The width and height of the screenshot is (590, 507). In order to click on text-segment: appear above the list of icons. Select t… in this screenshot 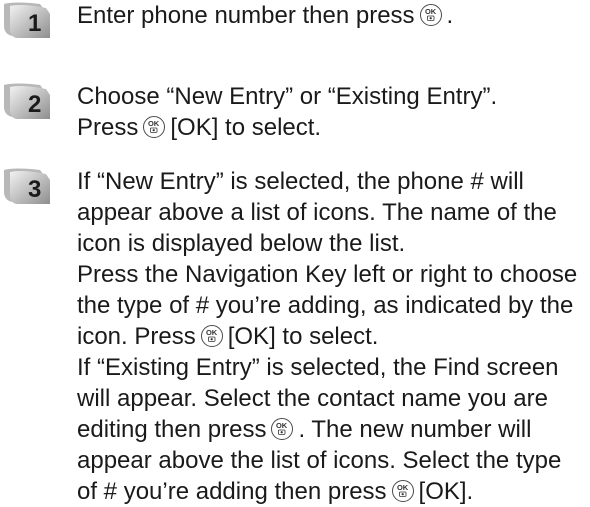, I will do `click(319, 460)`.